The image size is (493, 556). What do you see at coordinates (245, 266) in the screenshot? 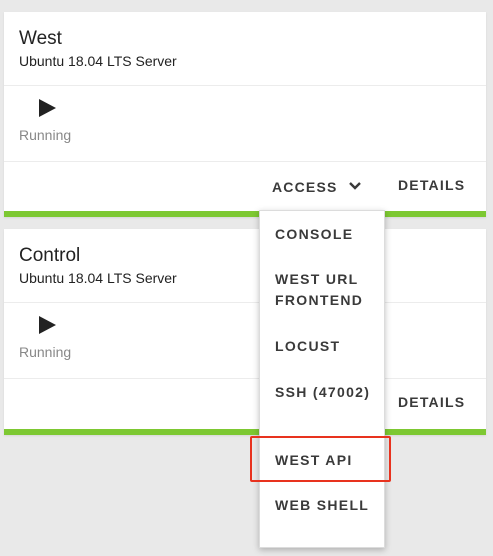
I see `card-header: Control Ubuntu 18.04 LTS Server` at bounding box center [245, 266].